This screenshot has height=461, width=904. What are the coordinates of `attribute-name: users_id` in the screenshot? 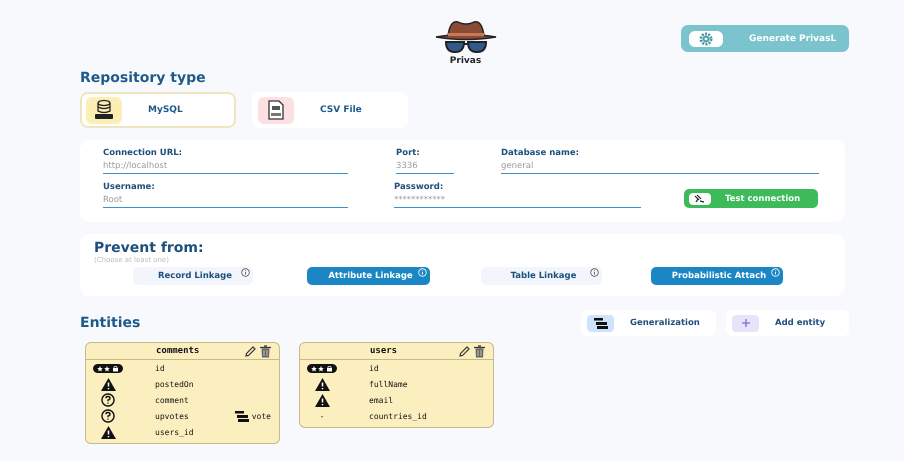 It's located at (175, 432).